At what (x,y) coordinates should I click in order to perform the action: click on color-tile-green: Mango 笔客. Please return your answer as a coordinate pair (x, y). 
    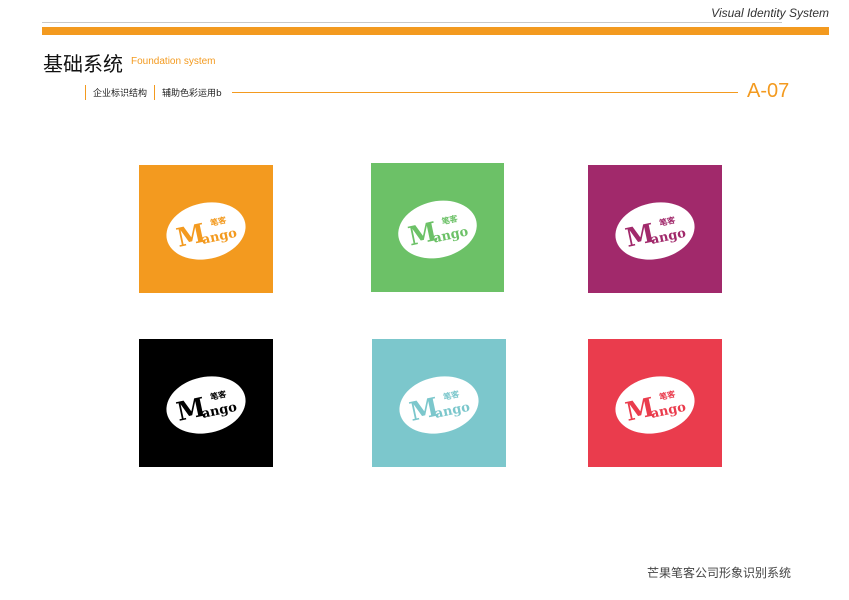
    Looking at the image, I should click on (437, 227).